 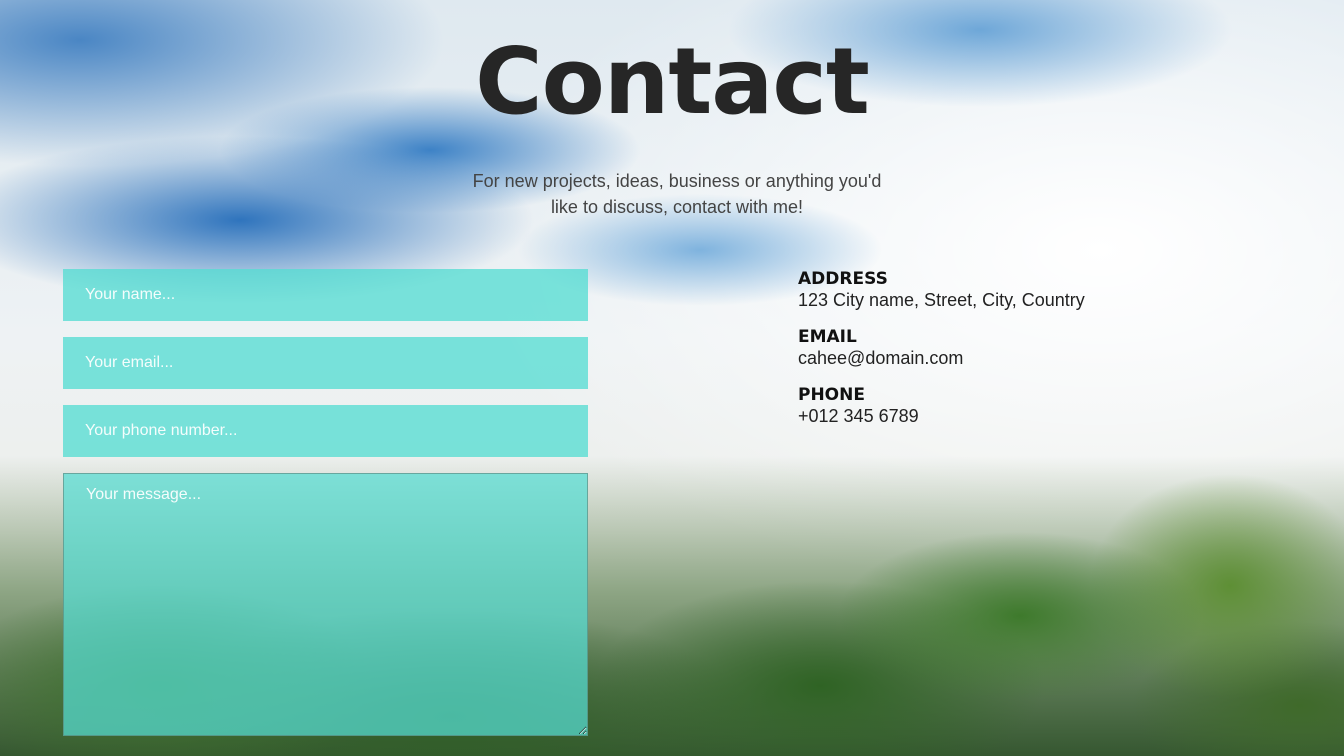 What do you see at coordinates (941, 300) in the screenshot?
I see `address-value: 123 City name, Street, City, Country` at bounding box center [941, 300].